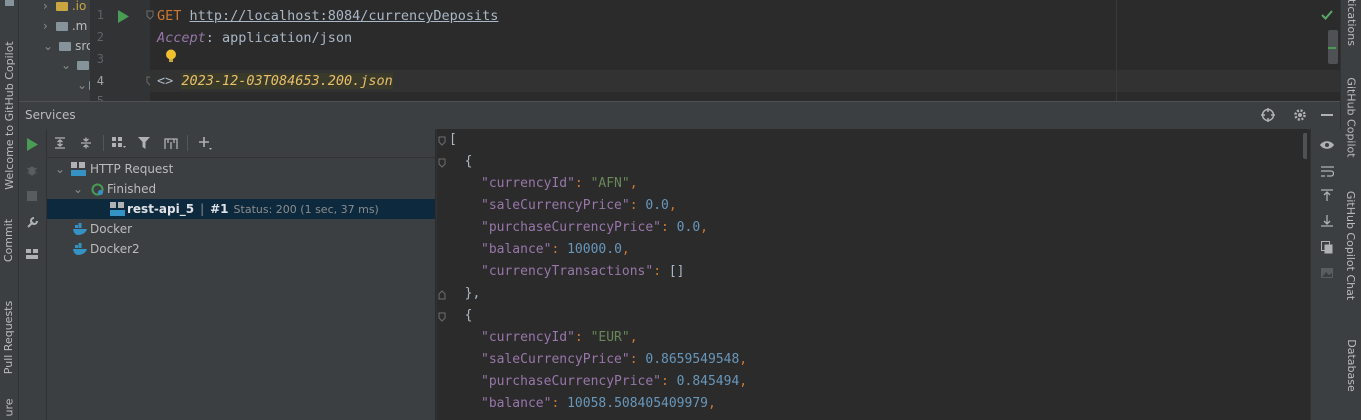 The height and width of the screenshot is (420, 1361). What do you see at coordinates (33, 274) in the screenshot?
I see `services-tool-column` at bounding box center [33, 274].